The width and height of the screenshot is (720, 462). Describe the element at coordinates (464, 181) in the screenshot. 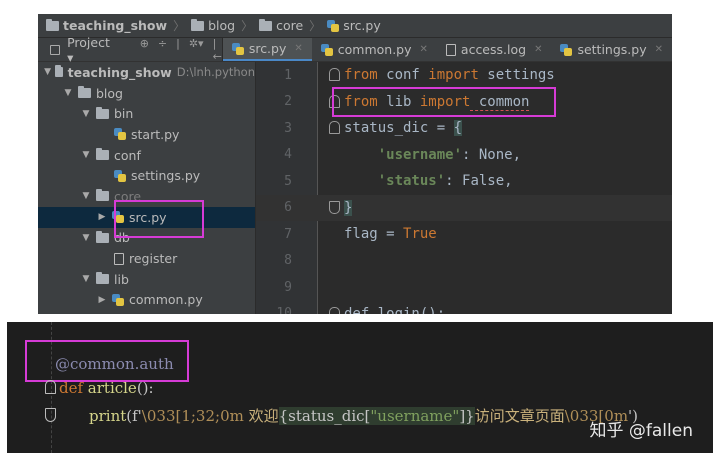

I see `code-line-5: 5 'status': False,` at that location.